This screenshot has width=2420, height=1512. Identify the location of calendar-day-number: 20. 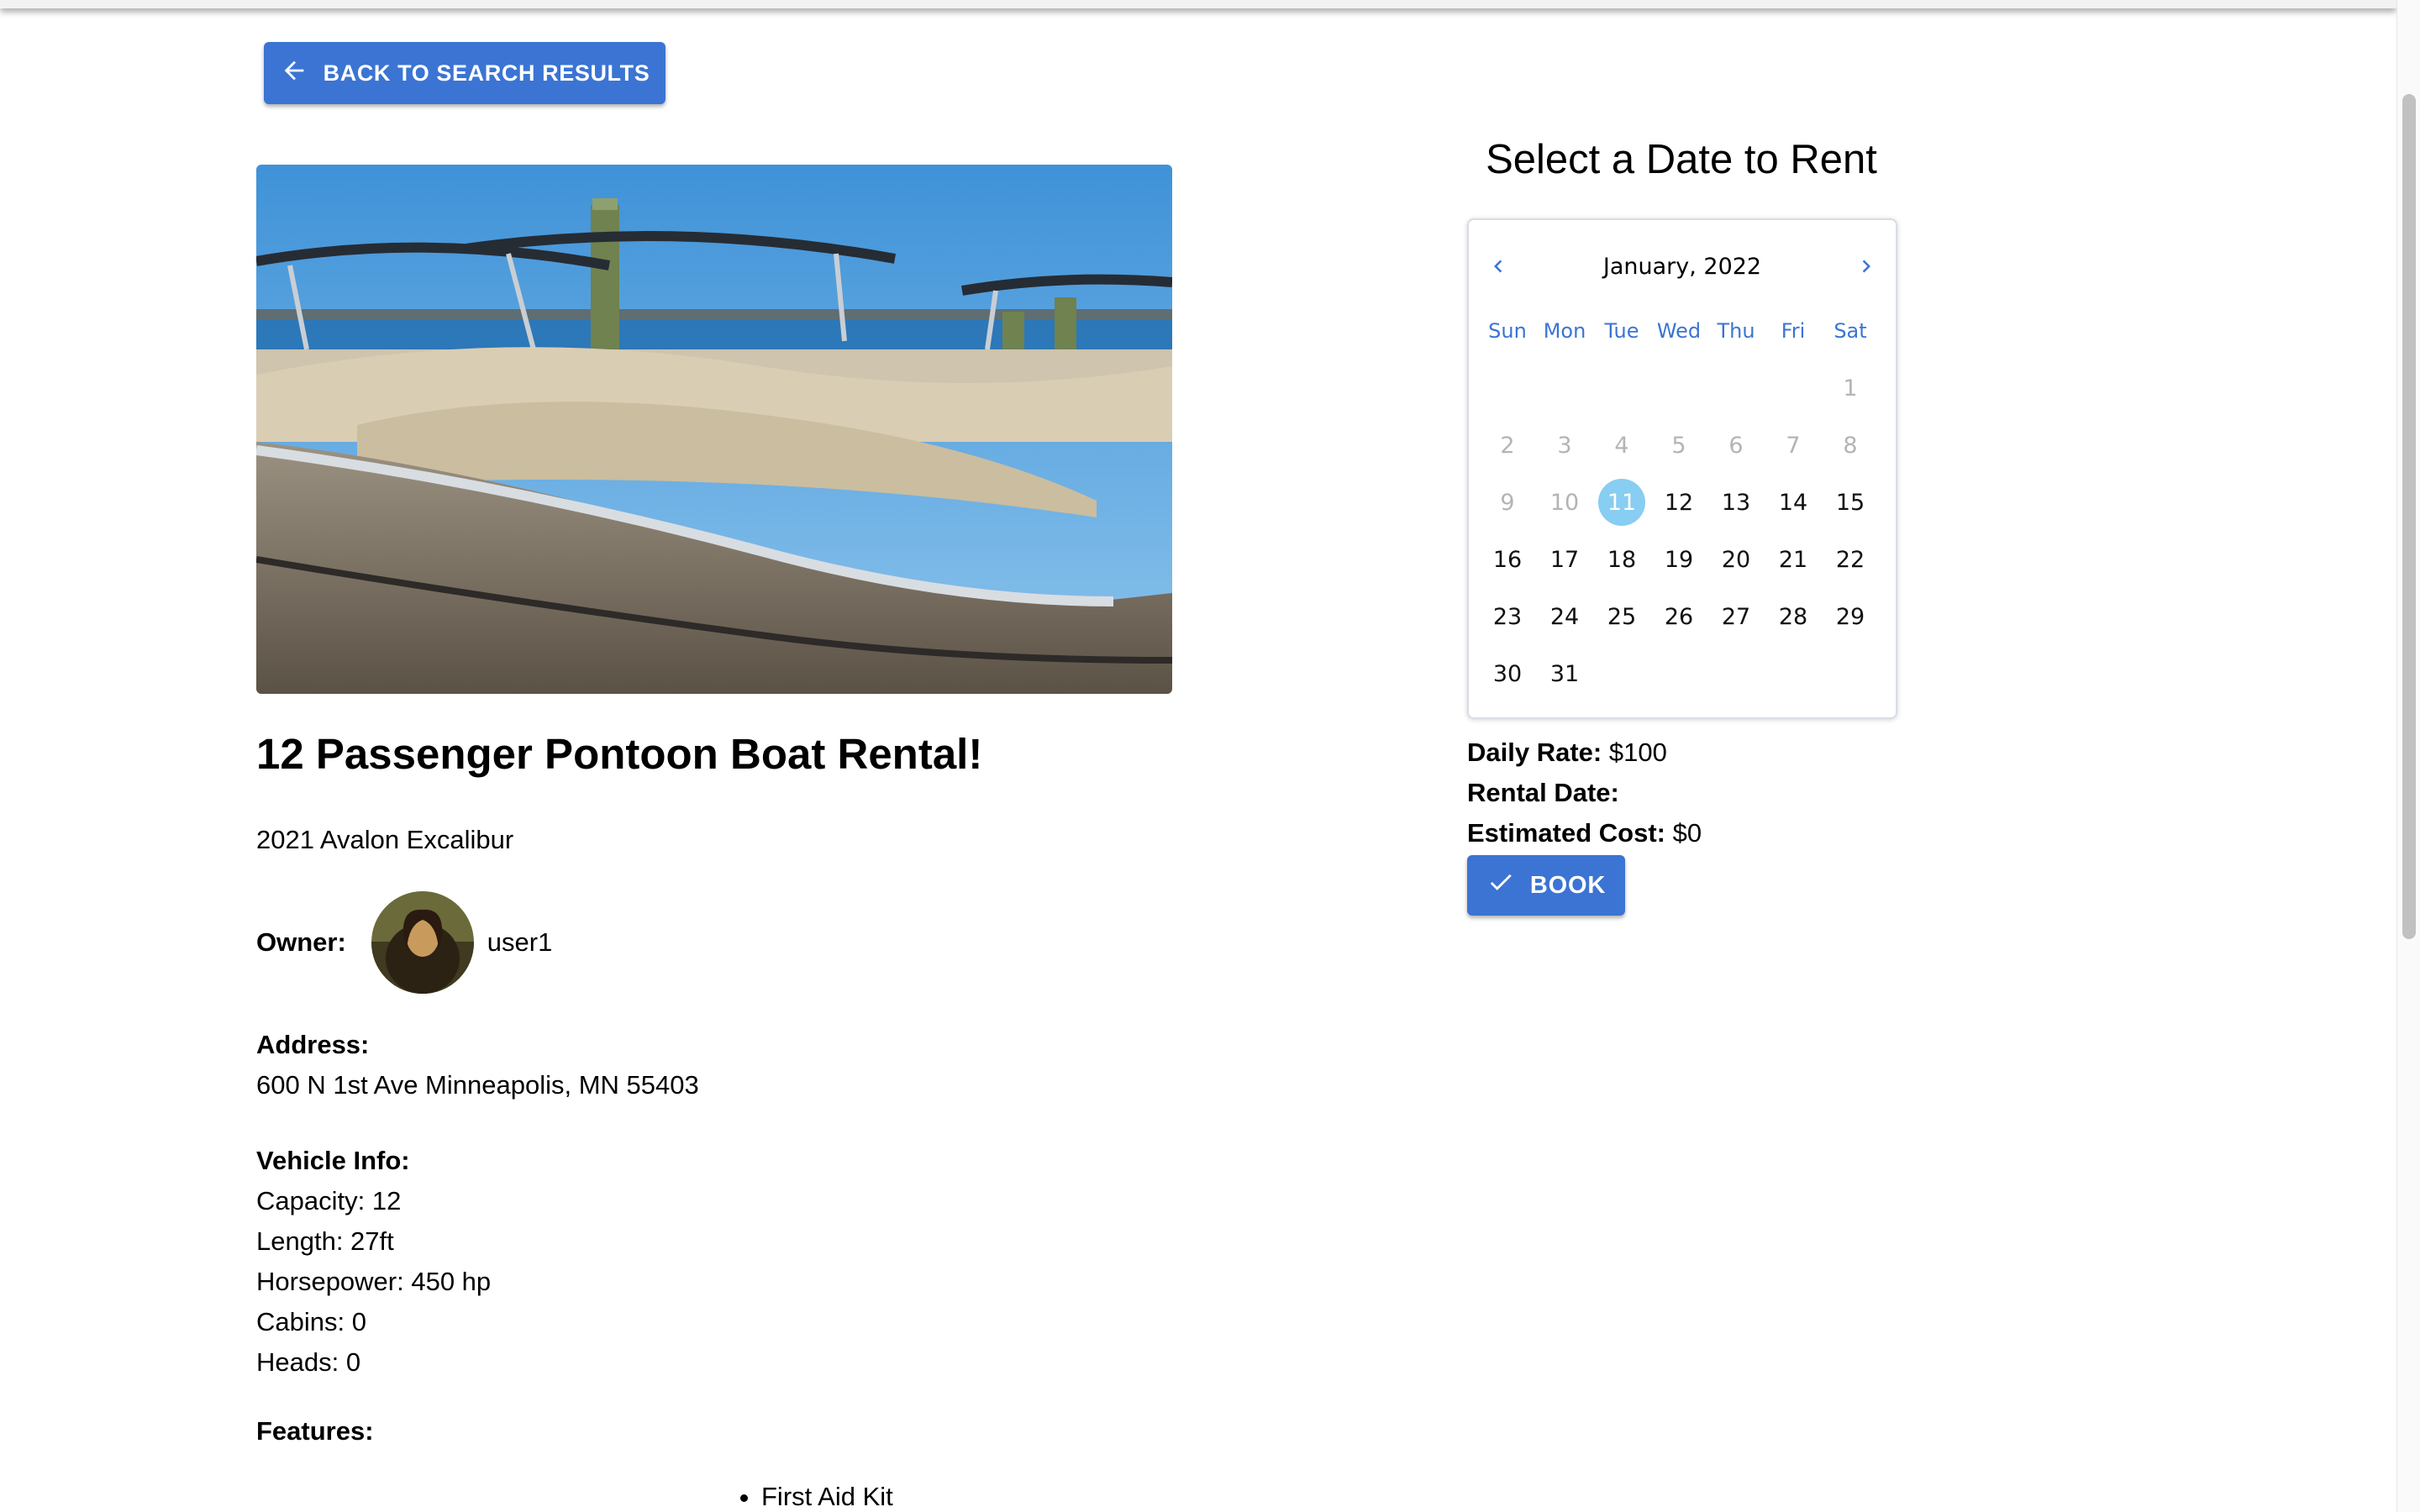
(1736, 559).